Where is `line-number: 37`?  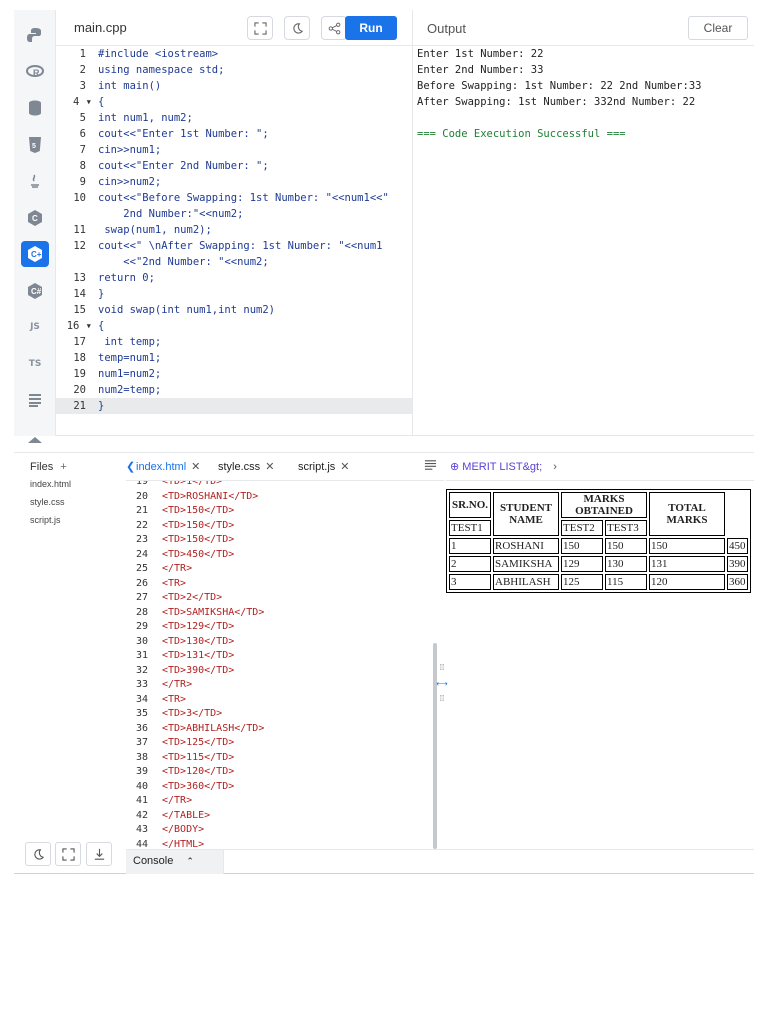
line-number: 37 is located at coordinates (141, 742).